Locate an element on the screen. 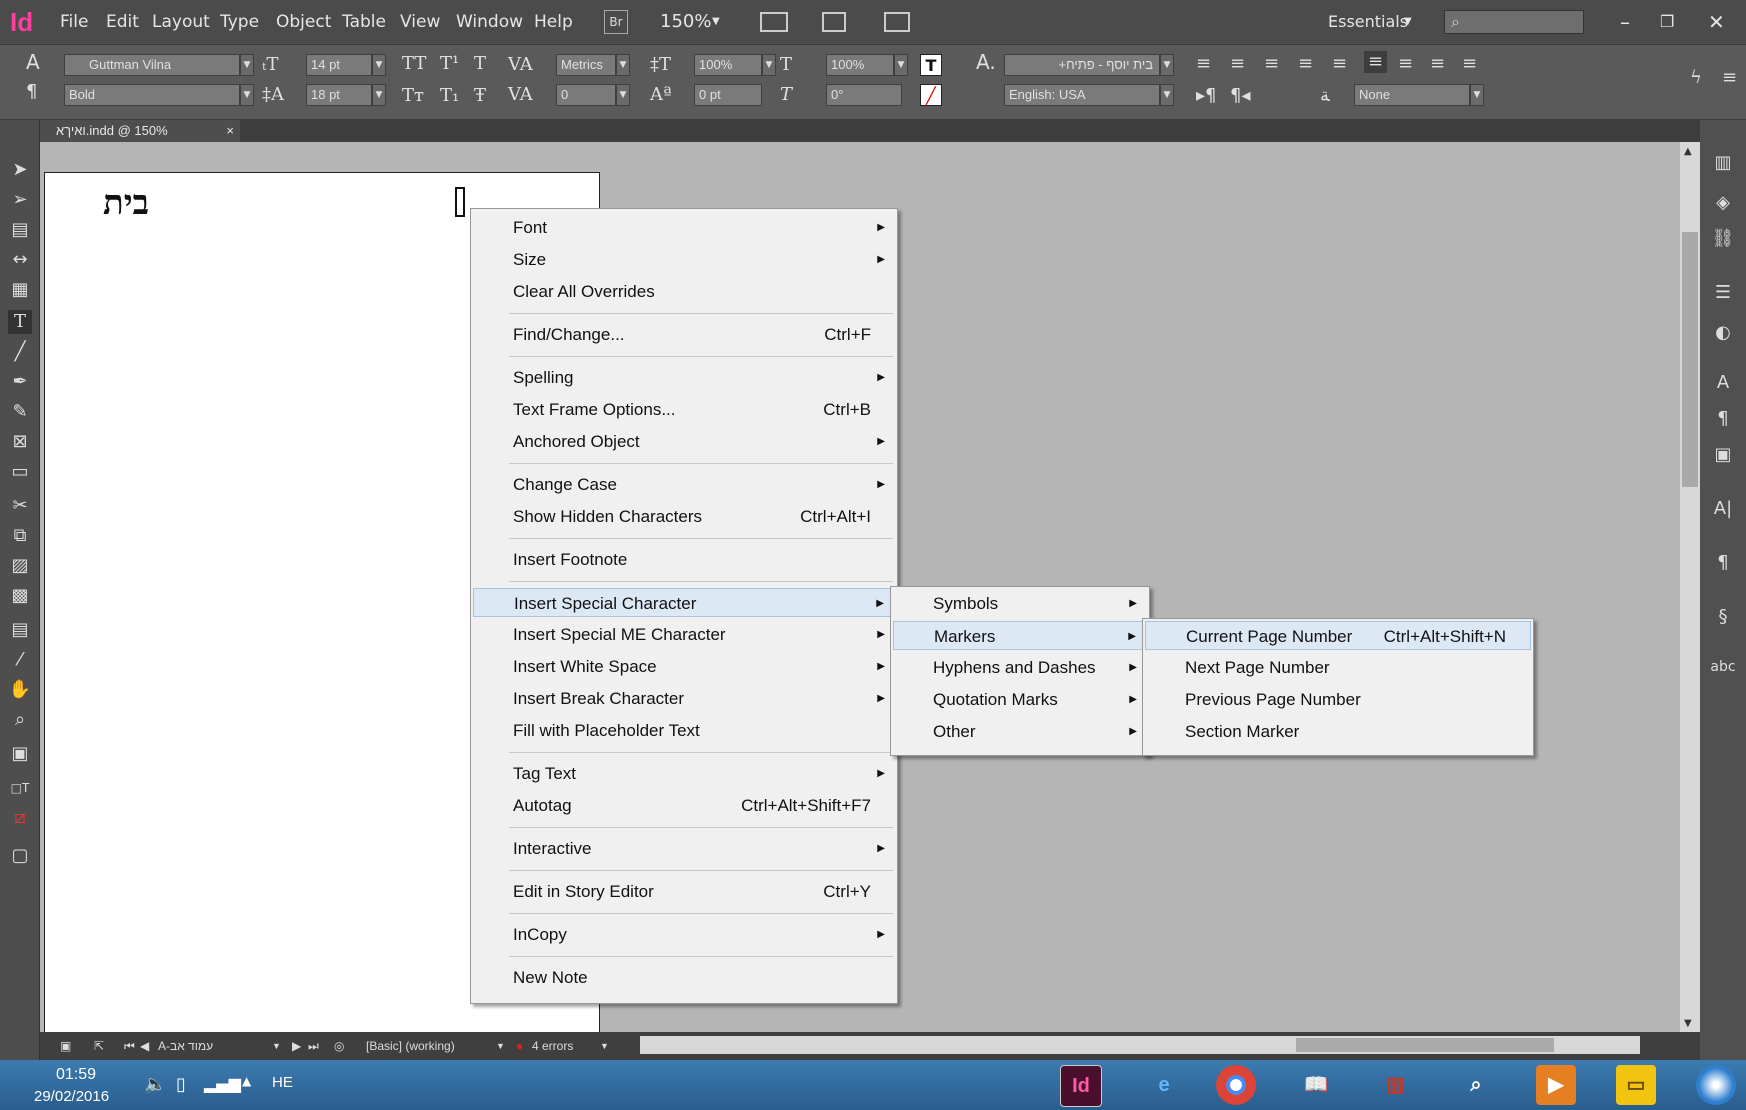 Image resolution: width=1746 pixels, height=1110 pixels. menu-item-change-case: Change Case ▶ is located at coordinates (684, 484).